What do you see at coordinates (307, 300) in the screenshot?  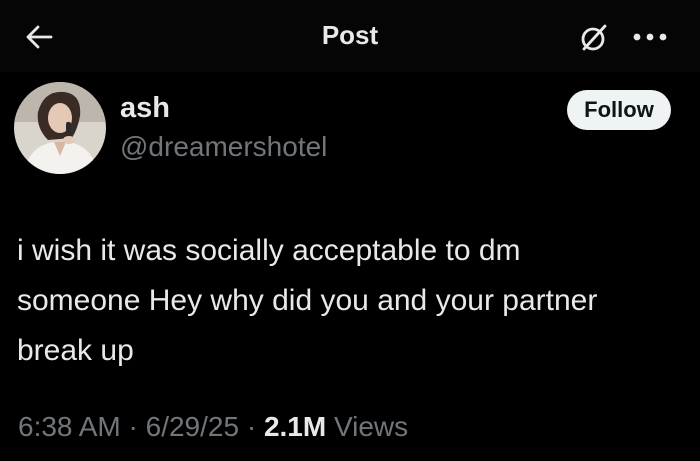 I see `post-text-line: someone Hey why did you and your partner` at bounding box center [307, 300].